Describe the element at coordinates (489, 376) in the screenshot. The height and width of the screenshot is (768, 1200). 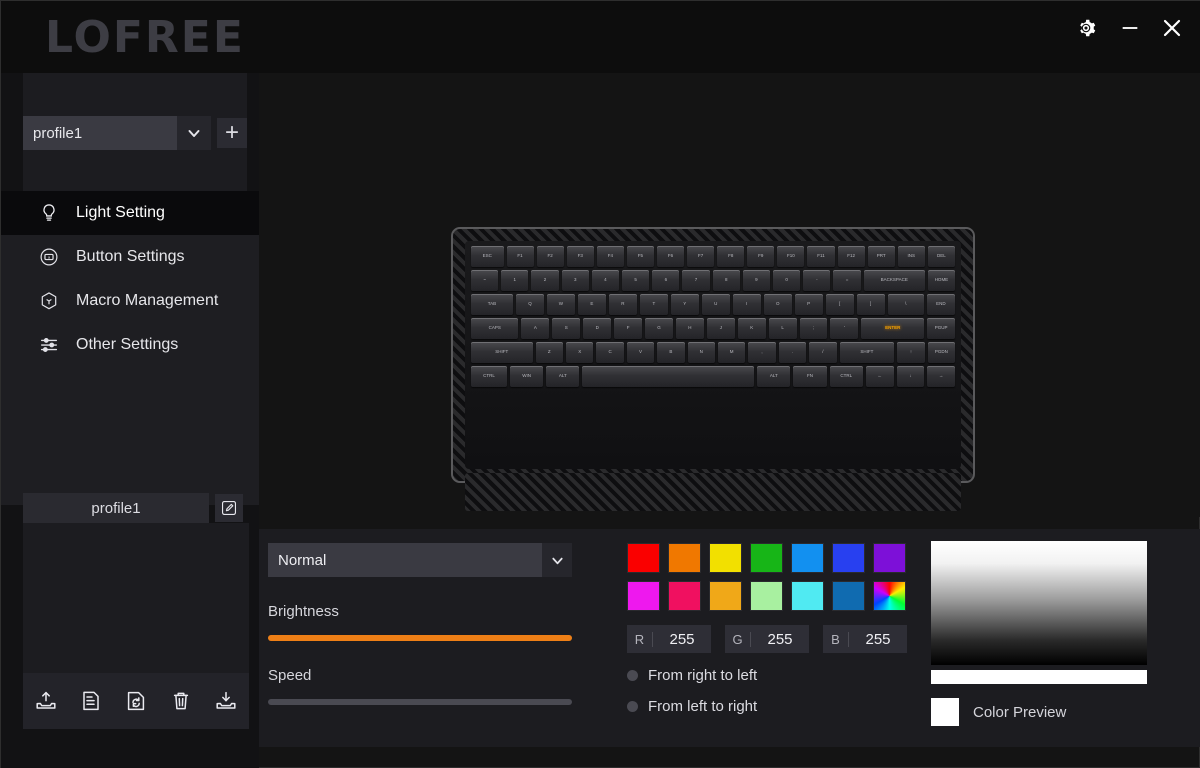
I see `keyboard-key: CTRL` at that location.